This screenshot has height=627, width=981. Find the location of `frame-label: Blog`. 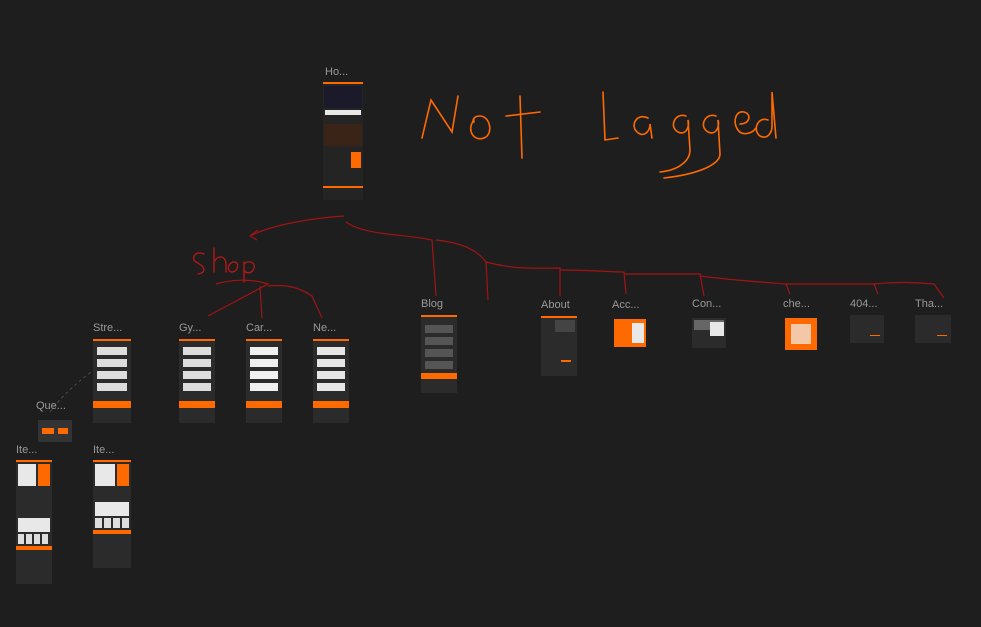

frame-label: Blog is located at coordinates (432, 304).